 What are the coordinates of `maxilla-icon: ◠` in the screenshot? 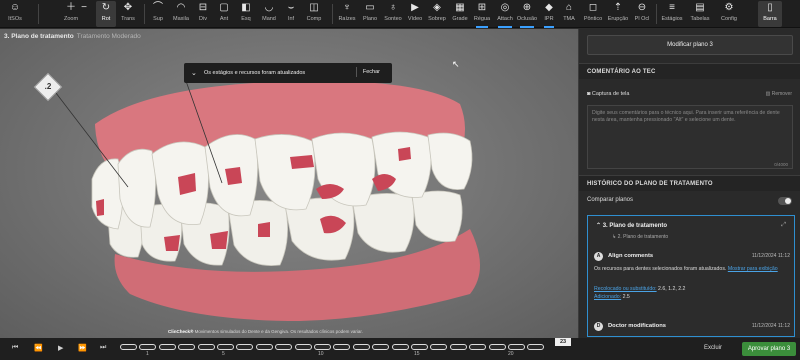 It's located at (181, 7).